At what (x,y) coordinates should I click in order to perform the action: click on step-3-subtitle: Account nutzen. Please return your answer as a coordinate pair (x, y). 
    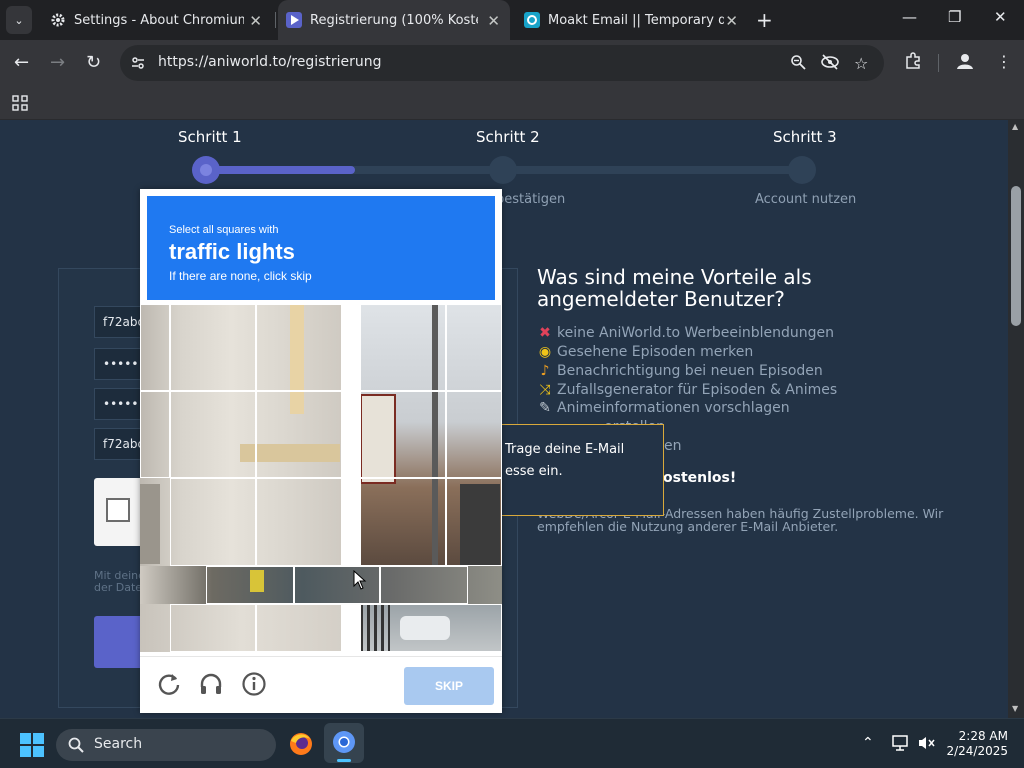
    Looking at the image, I should click on (806, 199).